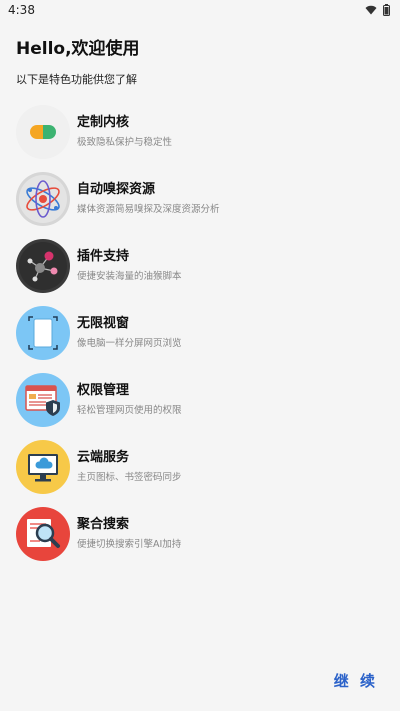  I want to click on feature-title: 无限视窗, so click(103, 323).